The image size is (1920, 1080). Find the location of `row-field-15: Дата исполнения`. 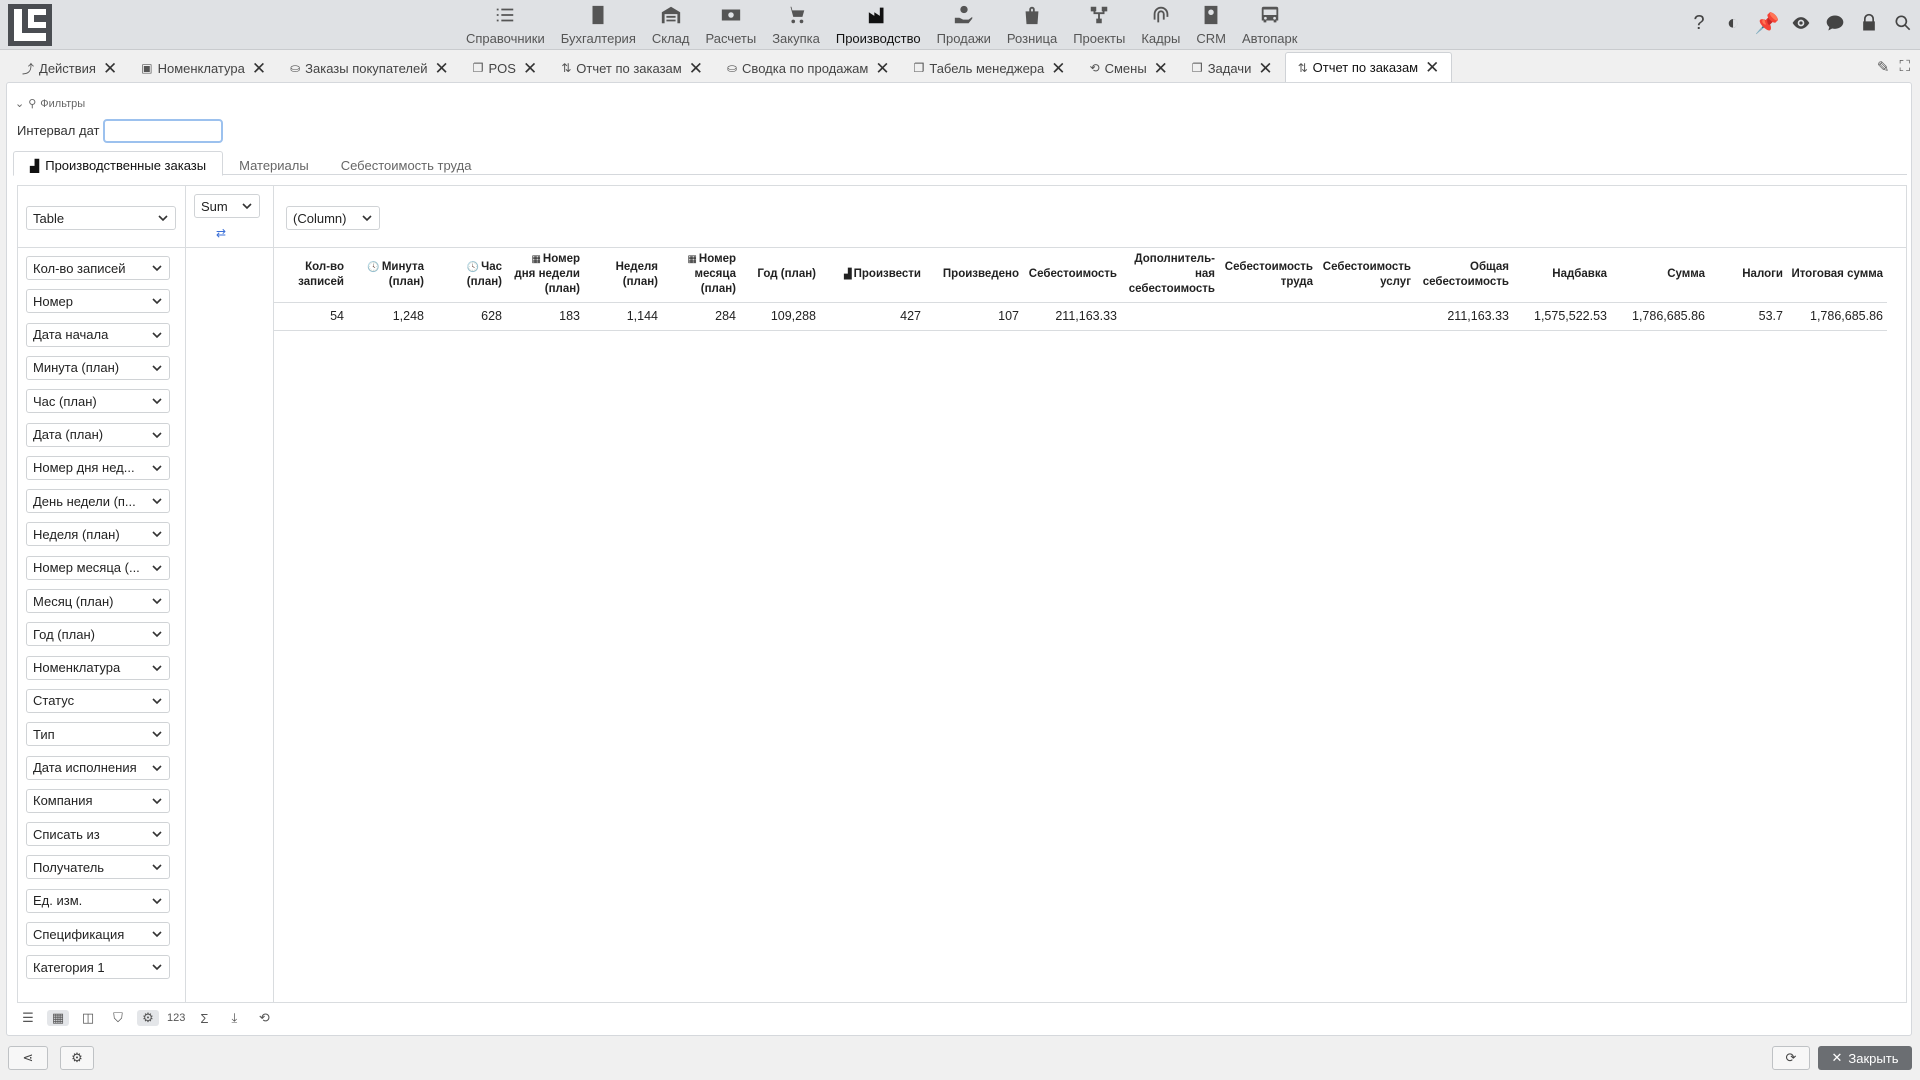

row-field-15: Дата исполнения is located at coordinates (98, 767).